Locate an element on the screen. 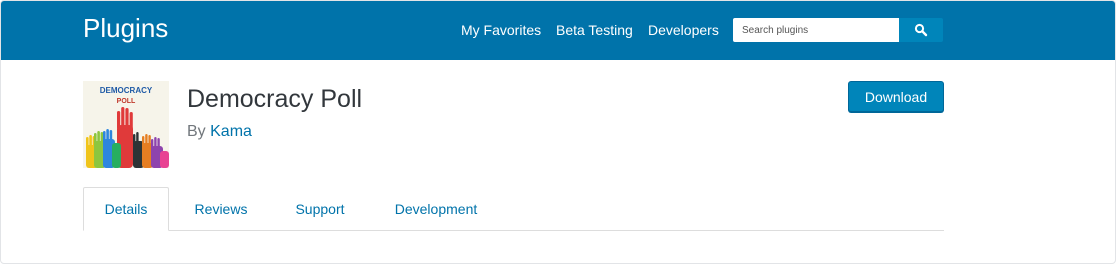 Image resolution: width=1116 pixels, height=264 pixels. plugin-byline: By Kama is located at coordinates (219, 132).